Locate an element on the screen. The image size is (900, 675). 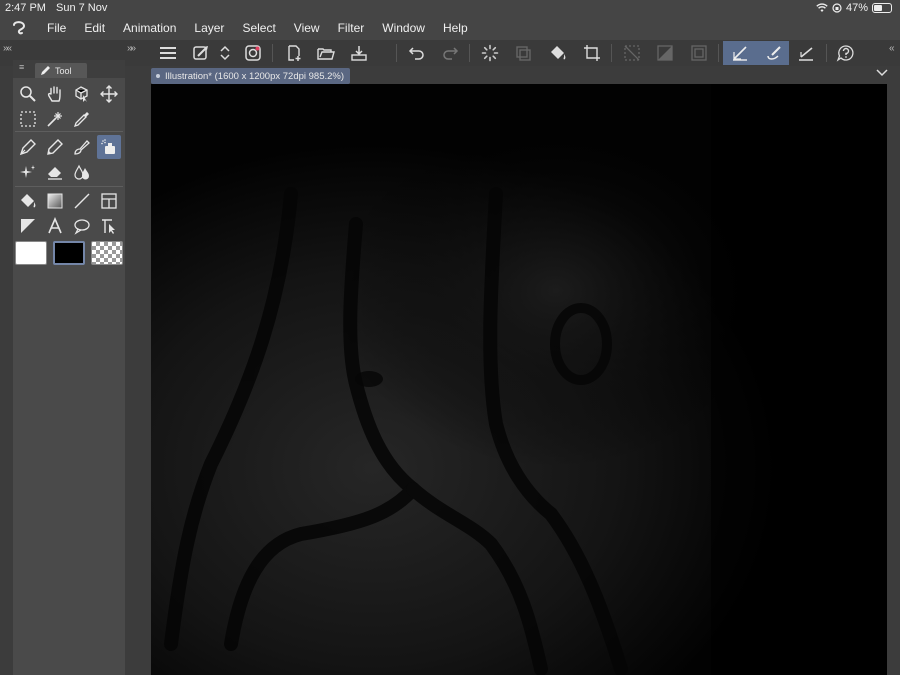
save-button is located at coordinates (359, 53).